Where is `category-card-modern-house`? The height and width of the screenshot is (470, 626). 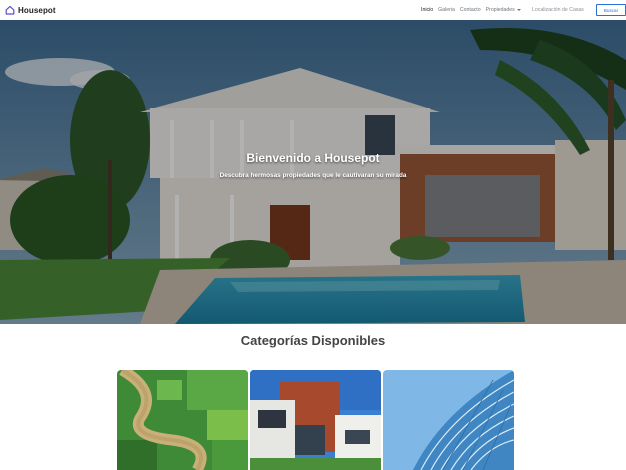
category-card-modern-house is located at coordinates (315, 420).